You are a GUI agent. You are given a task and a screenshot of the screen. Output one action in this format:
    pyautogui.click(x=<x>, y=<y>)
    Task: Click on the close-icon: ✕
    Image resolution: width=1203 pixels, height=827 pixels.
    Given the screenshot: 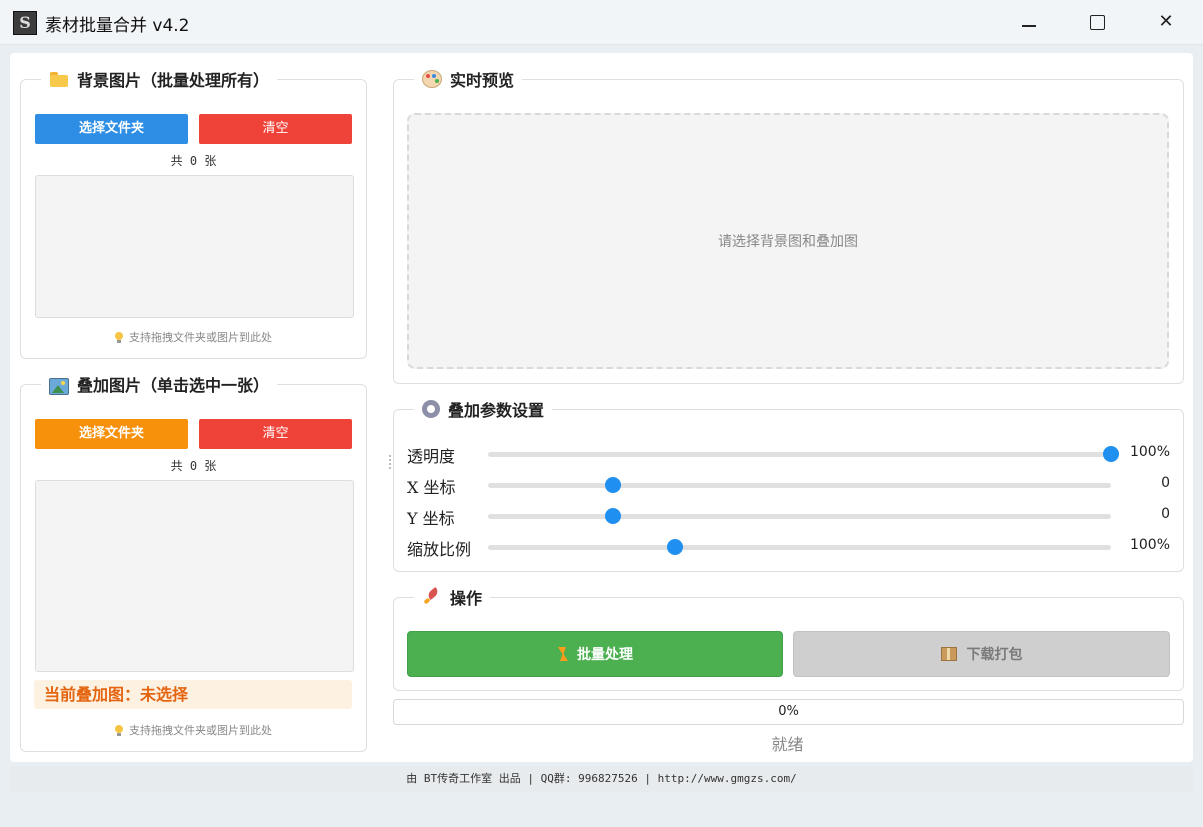 What is the action you would take?
    pyautogui.click(x=1166, y=21)
    